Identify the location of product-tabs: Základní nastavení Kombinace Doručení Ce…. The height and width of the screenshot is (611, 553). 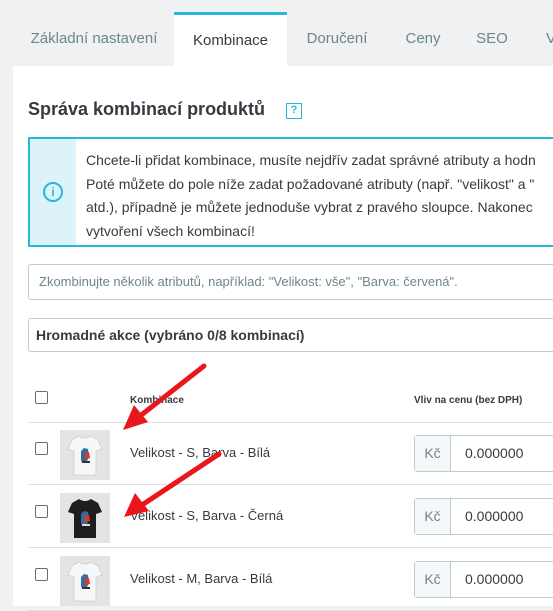
(276, 33).